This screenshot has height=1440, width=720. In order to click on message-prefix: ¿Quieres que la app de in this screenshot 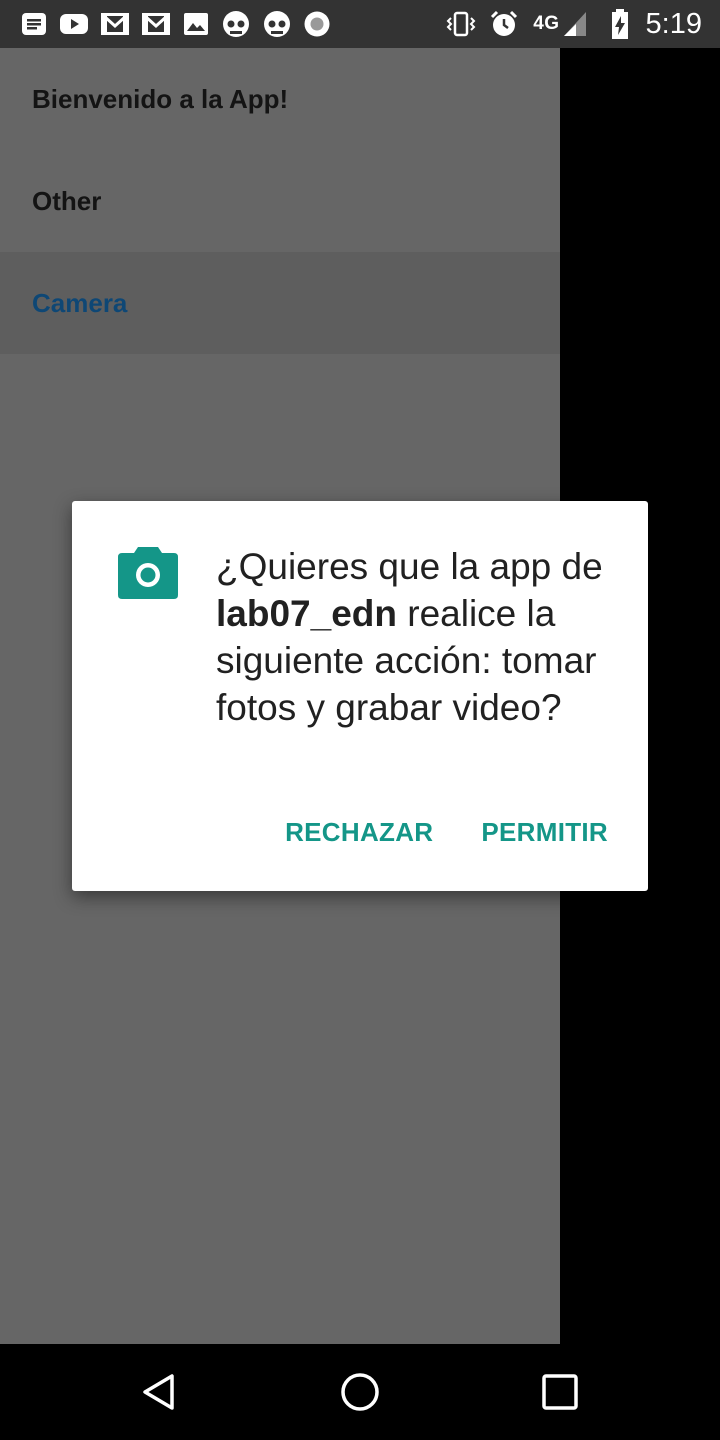, I will do `click(409, 566)`.